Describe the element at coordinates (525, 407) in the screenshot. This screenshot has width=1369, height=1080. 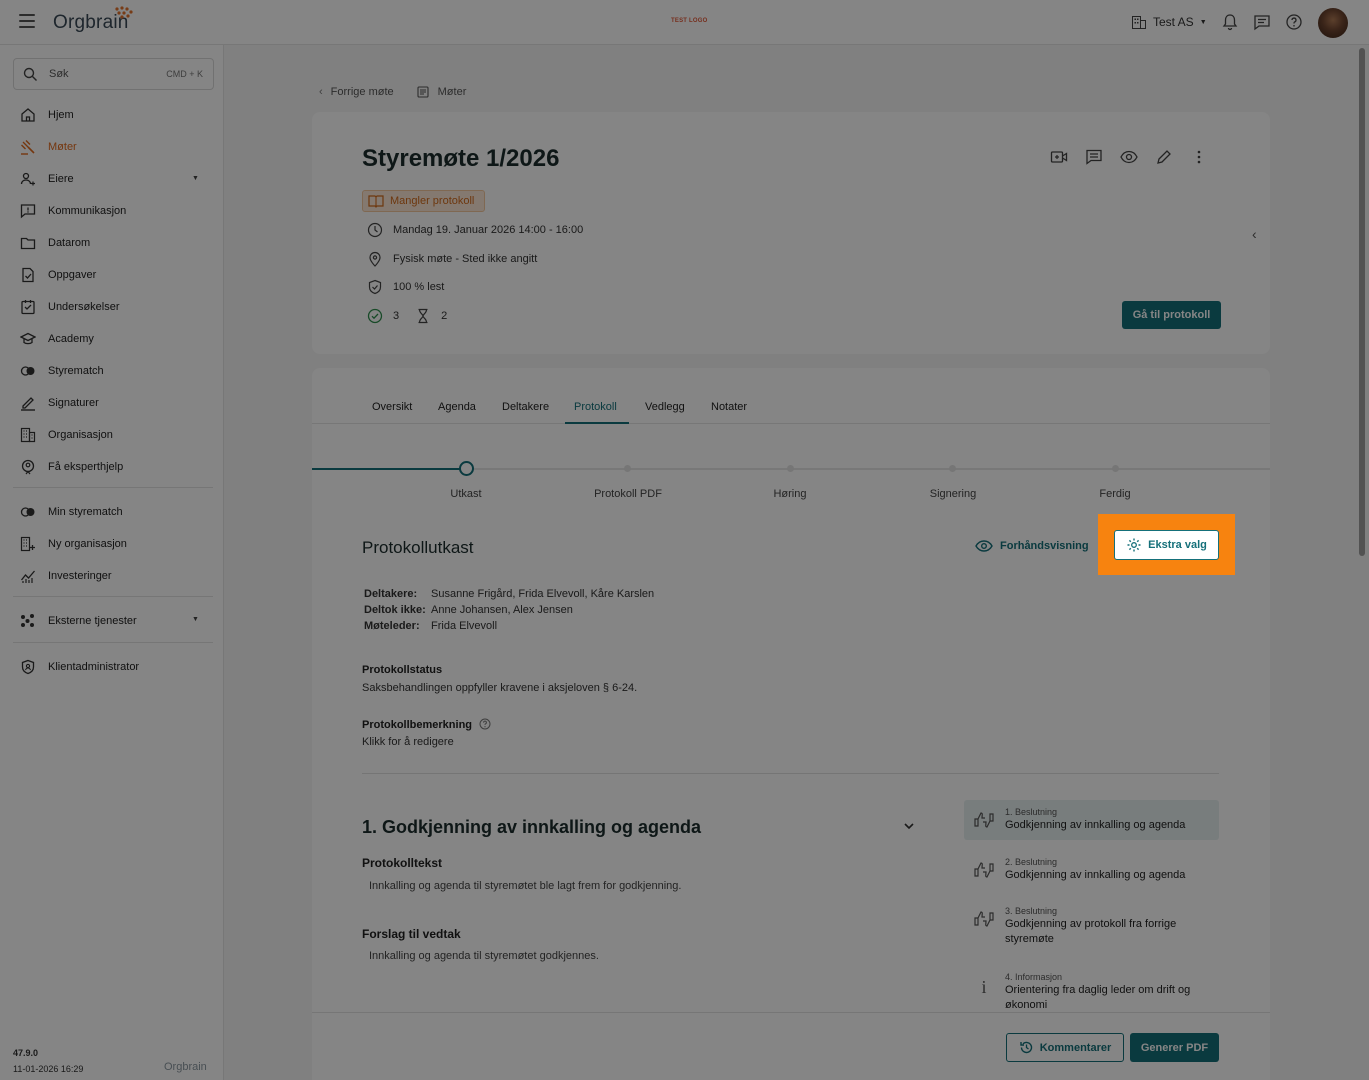
I see `tab-deltakere: Deltakere` at that location.